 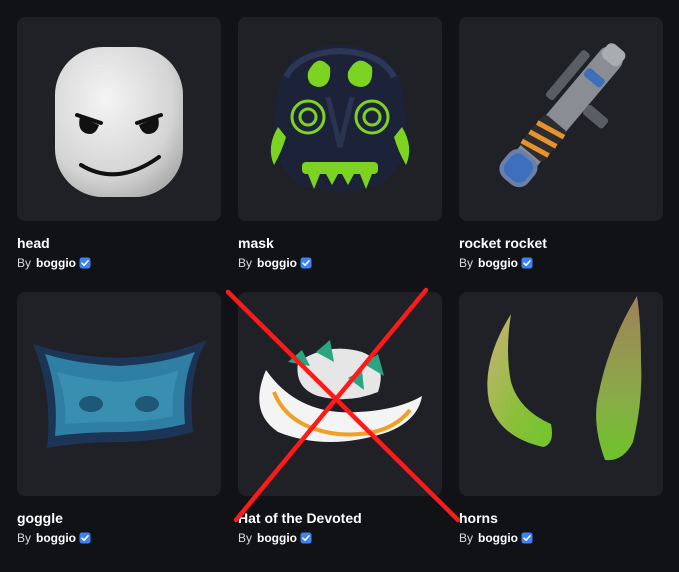 I want to click on item-name: head, so click(x=119, y=243).